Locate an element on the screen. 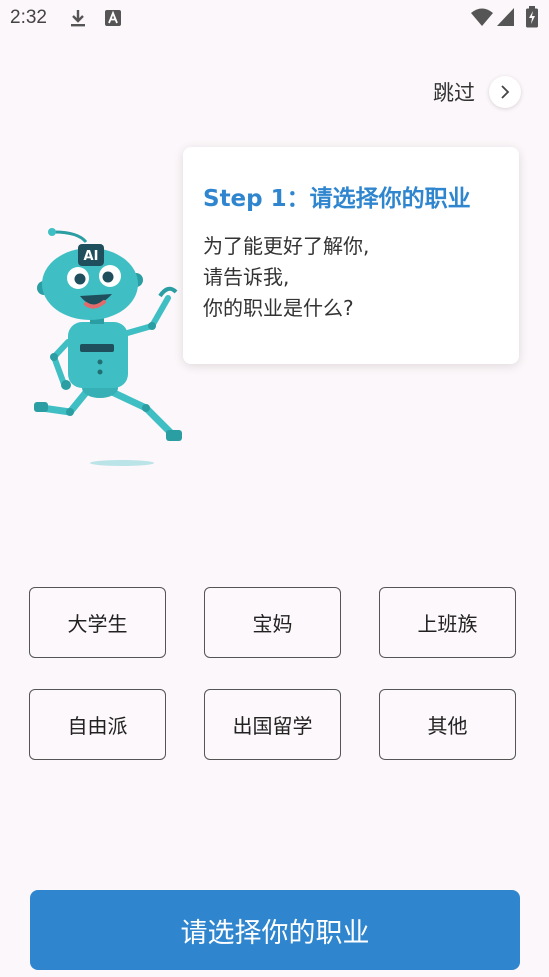 This screenshot has width=549, height=977. option-study-abroad: 出国留学 is located at coordinates (272, 724).